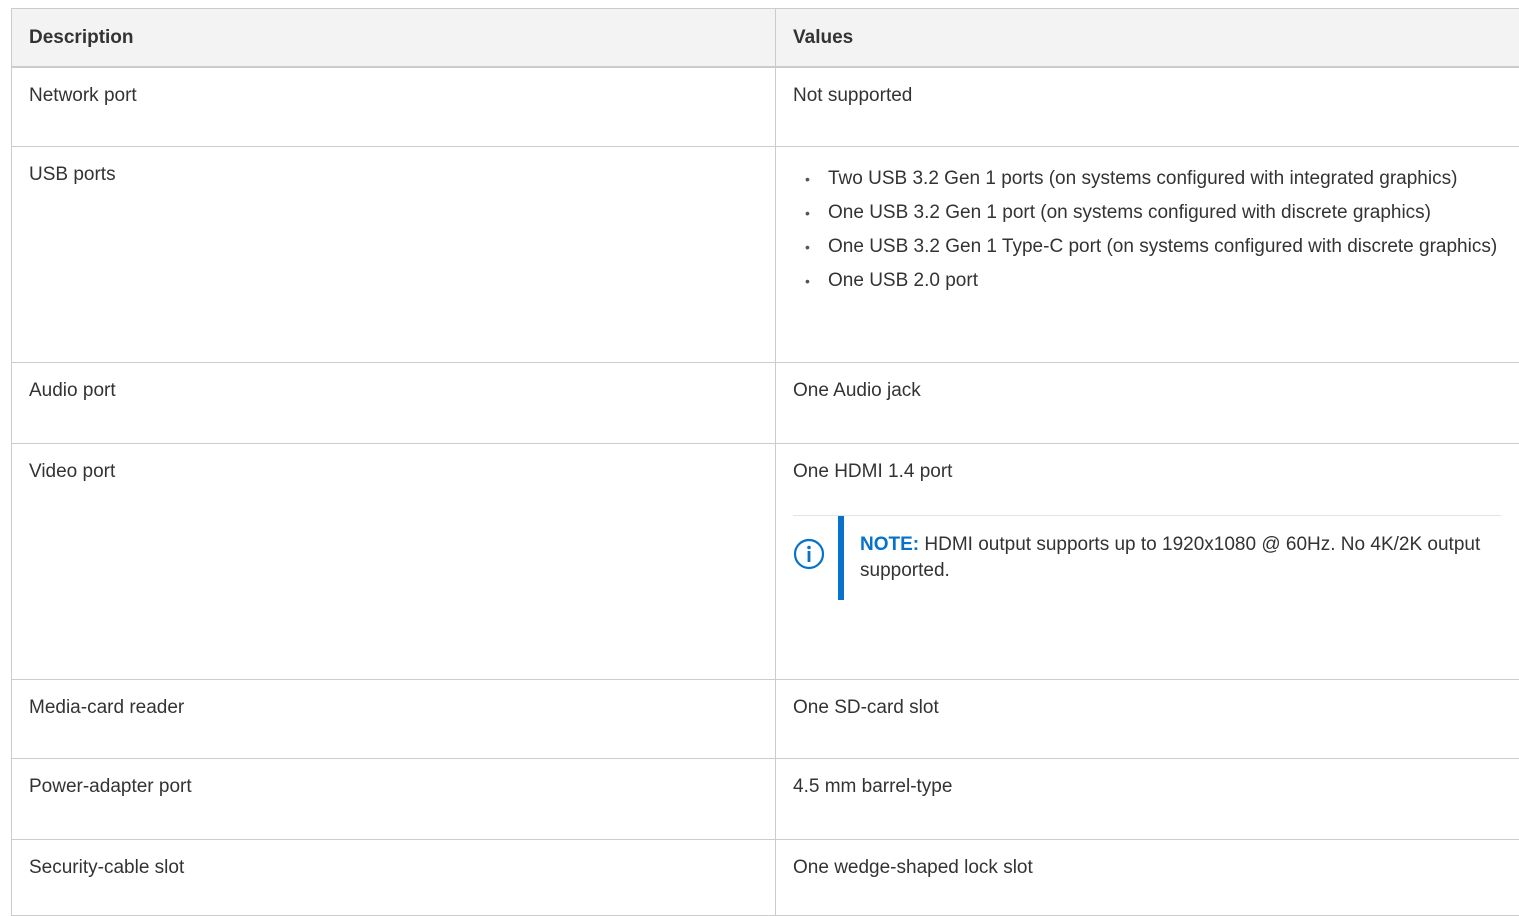 The width and height of the screenshot is (1519, 916). Describe the element at coordinates (394, 38) in the screenshot. I see `header-description: Description` at that location.